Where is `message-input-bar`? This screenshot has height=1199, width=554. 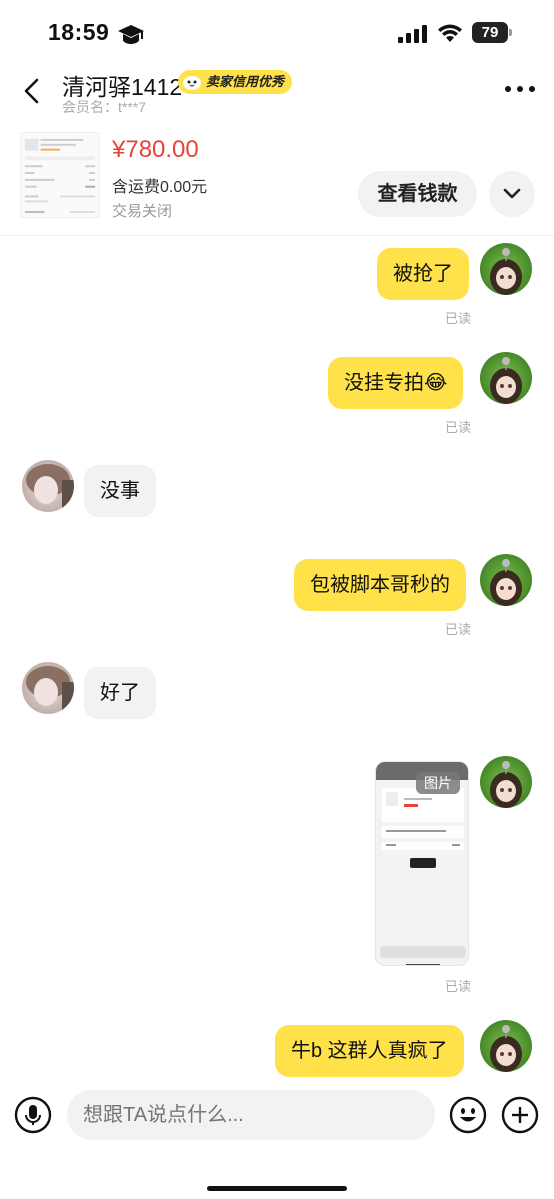
message-input-bar is located at coordinates (277, 1139).